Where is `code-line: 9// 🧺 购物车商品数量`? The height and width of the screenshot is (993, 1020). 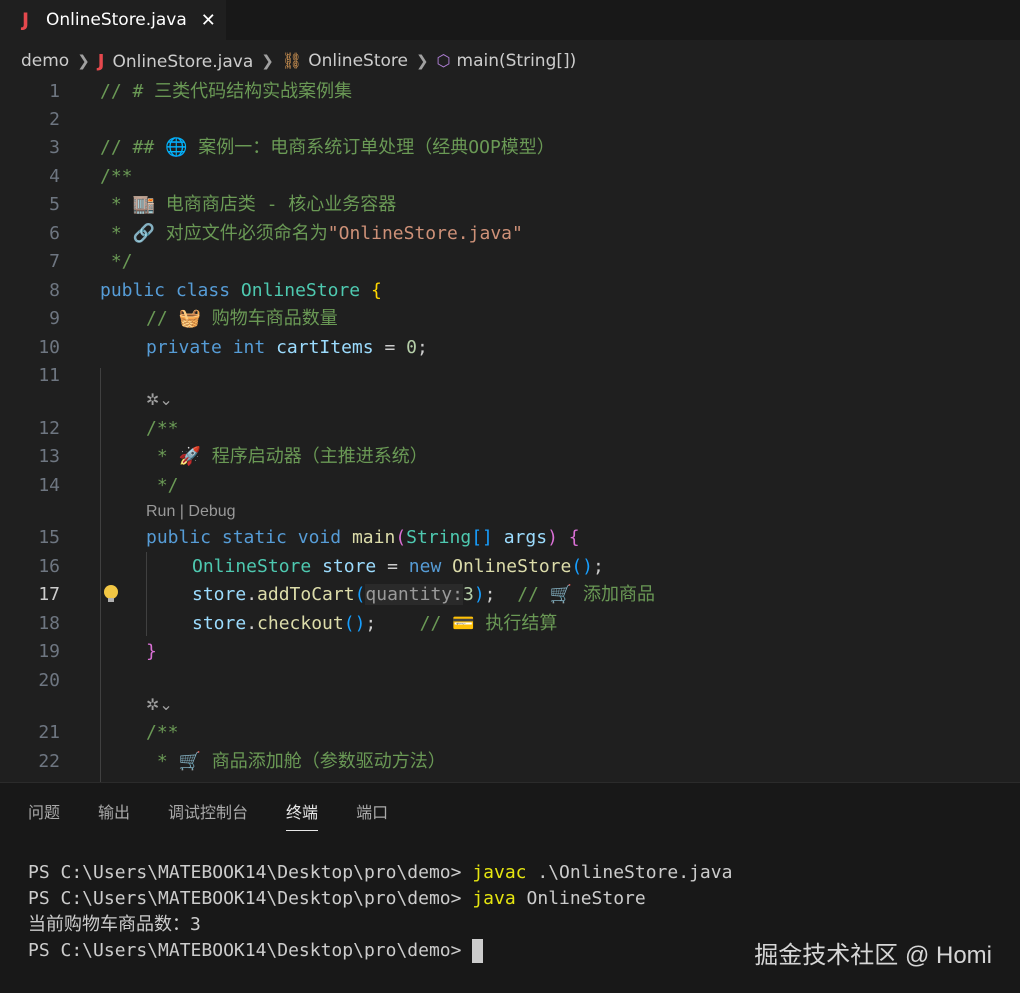 code-line: 9// 🧺 购物车商品数量 is located at coordinates (193, 318).